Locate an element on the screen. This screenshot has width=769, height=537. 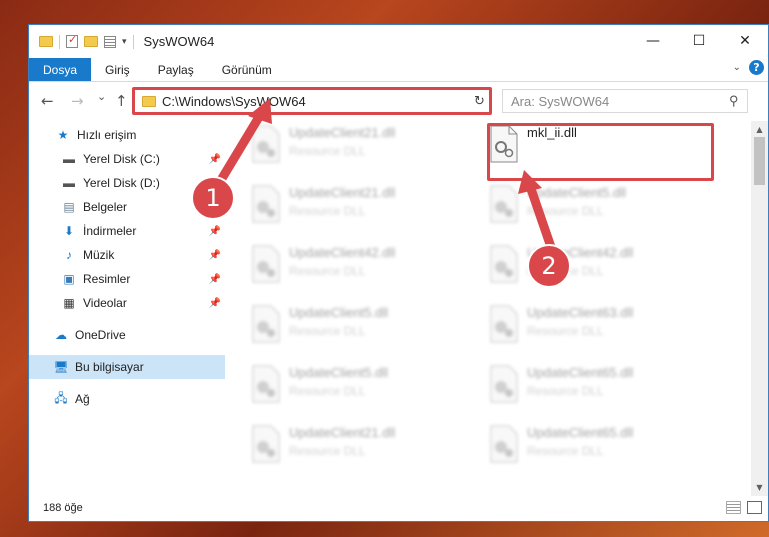
file-name: UpdateClient42.dll is located at coordinates (342, 252).